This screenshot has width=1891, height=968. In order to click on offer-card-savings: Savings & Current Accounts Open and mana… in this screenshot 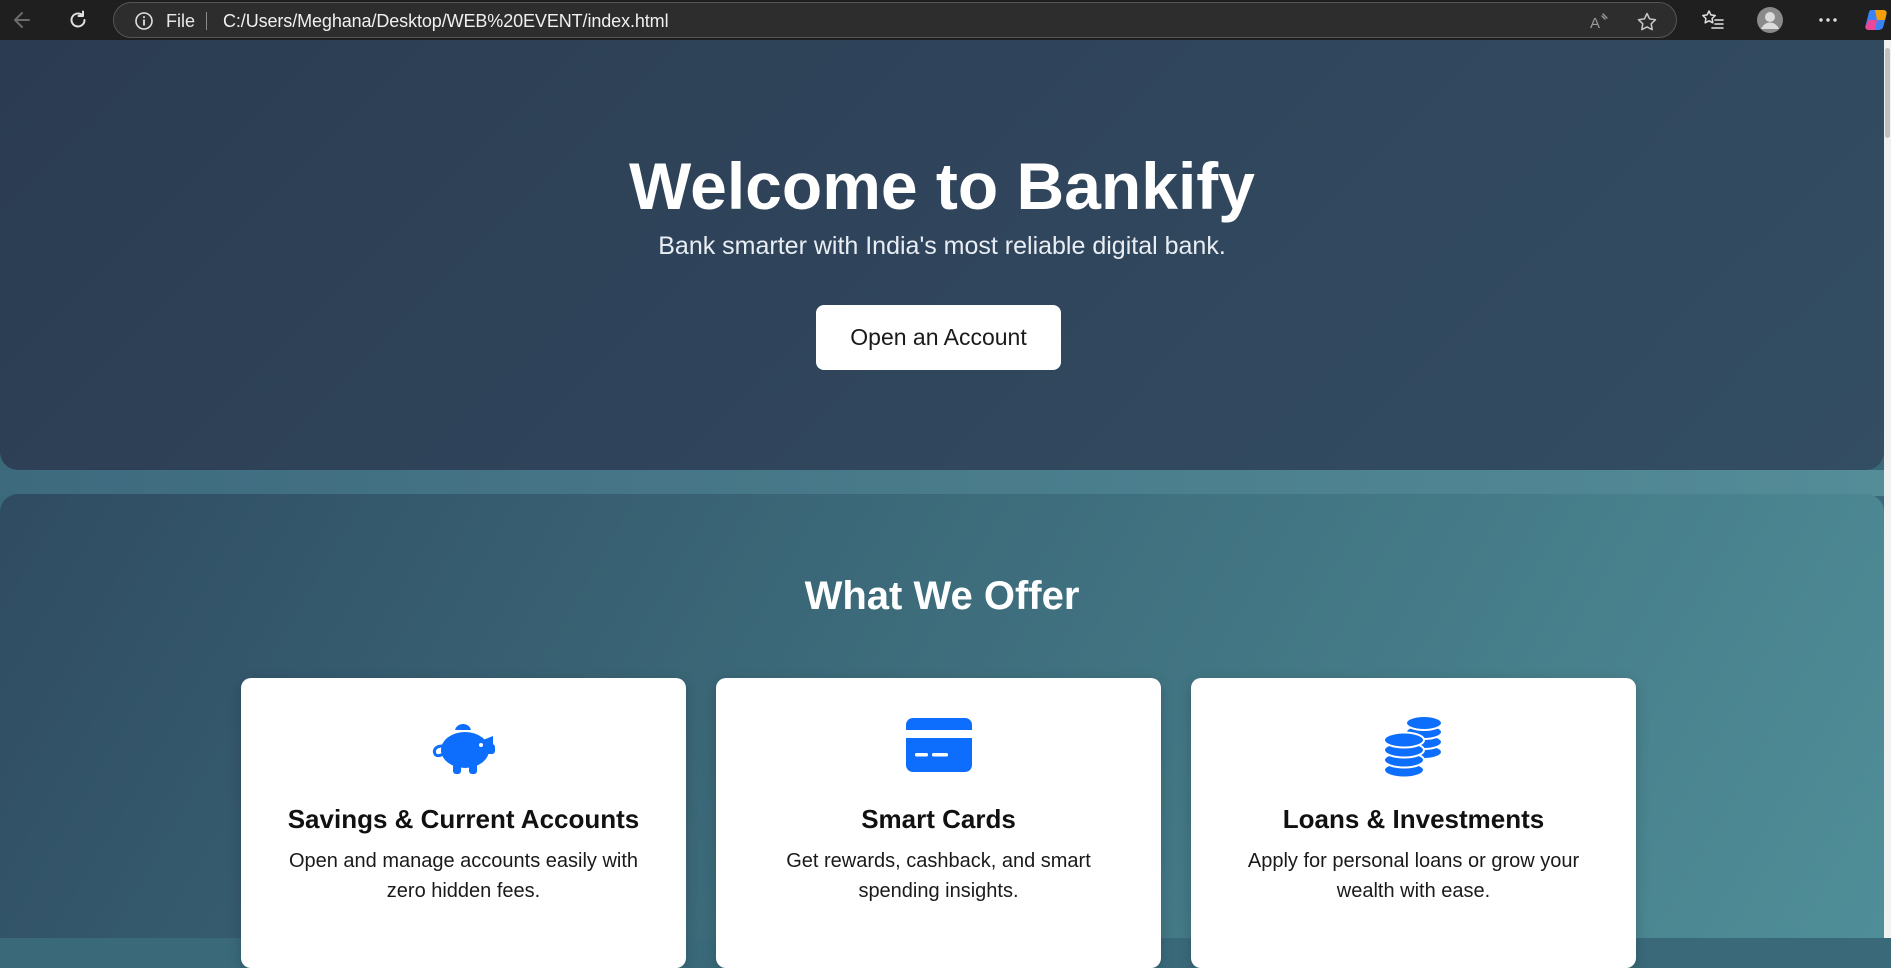, I will do `click(463, 823)`.